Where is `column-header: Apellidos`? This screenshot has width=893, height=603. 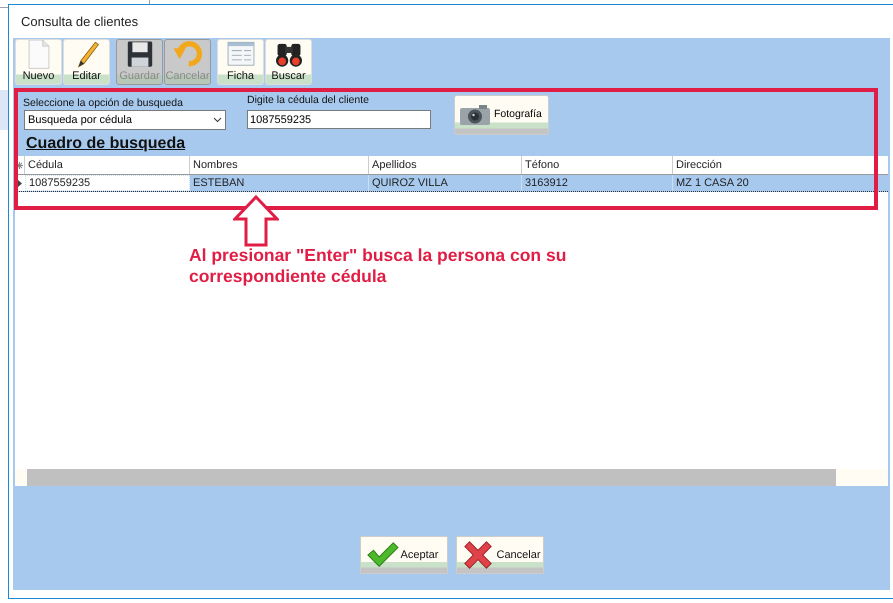
column-header: Apellidos is located at coordinates (445, 165).